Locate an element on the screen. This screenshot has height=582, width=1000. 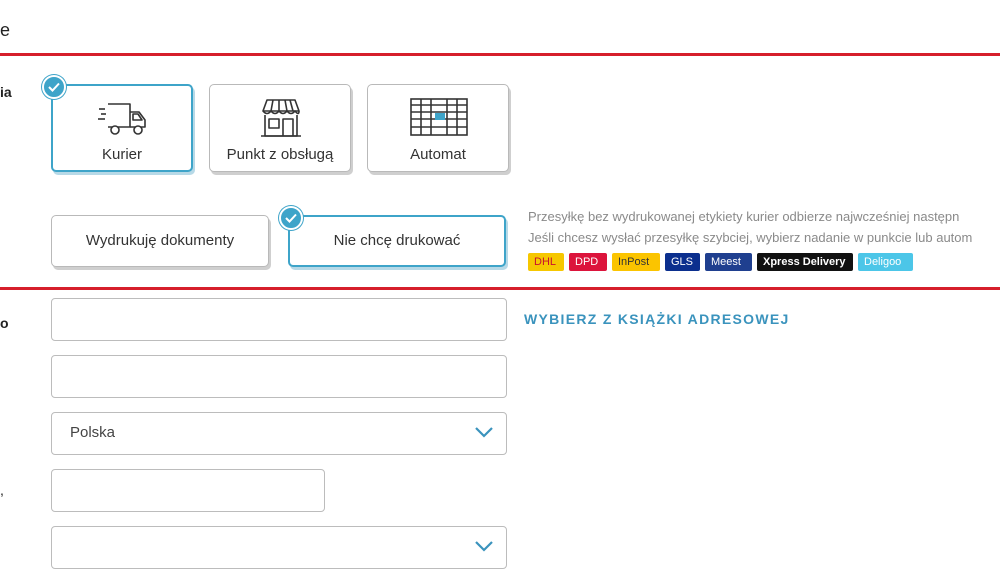
delivery-method-label: Kurier is located at coordinates (121, 154).